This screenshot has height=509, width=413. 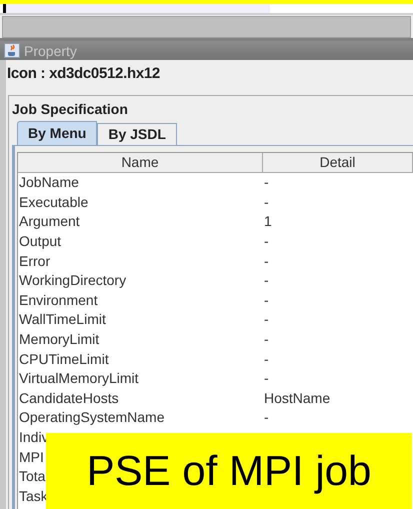 What do you see at coordinates (40, 241) in the screenshot?
I see `table-cell: Output` at bounding box center [40, 241].